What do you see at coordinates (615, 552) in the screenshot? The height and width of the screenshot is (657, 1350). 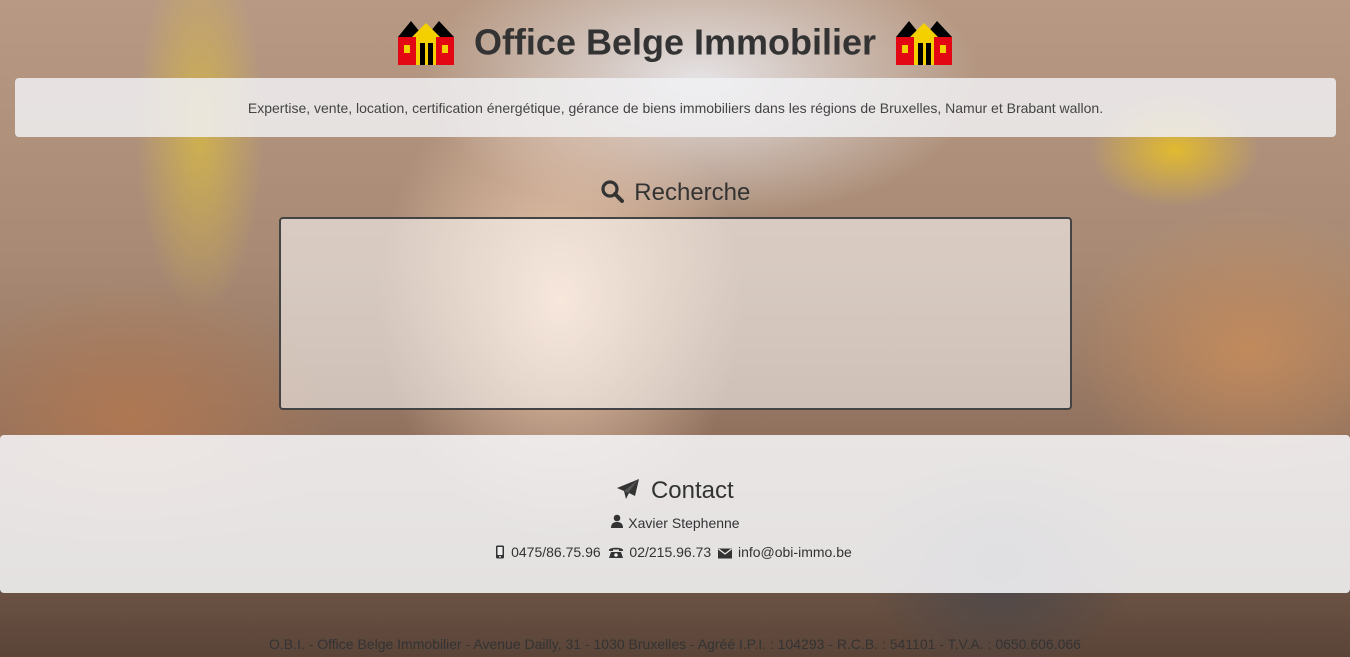 I see `phone-icon` at bounding box center [615, 552].